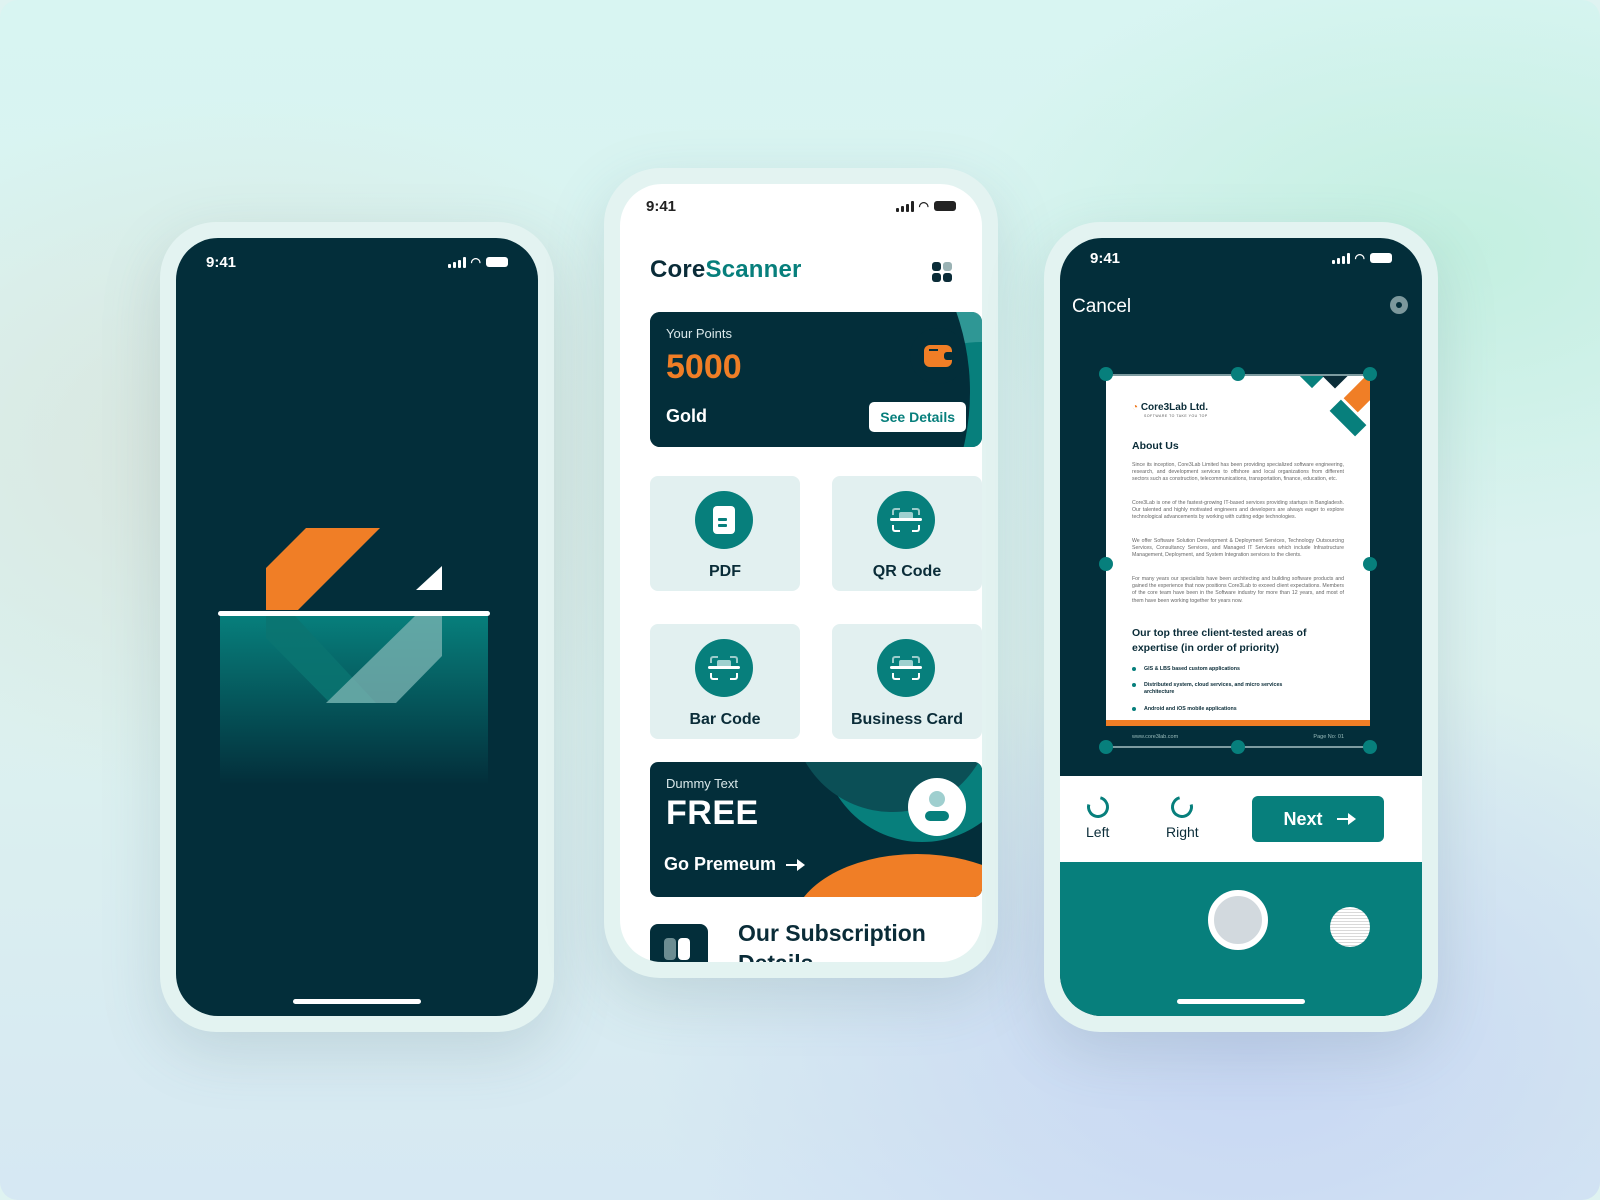 This screenshot has width=1600, height=1200. I want to click on tile-pdf: PDF, so click(725, 533).